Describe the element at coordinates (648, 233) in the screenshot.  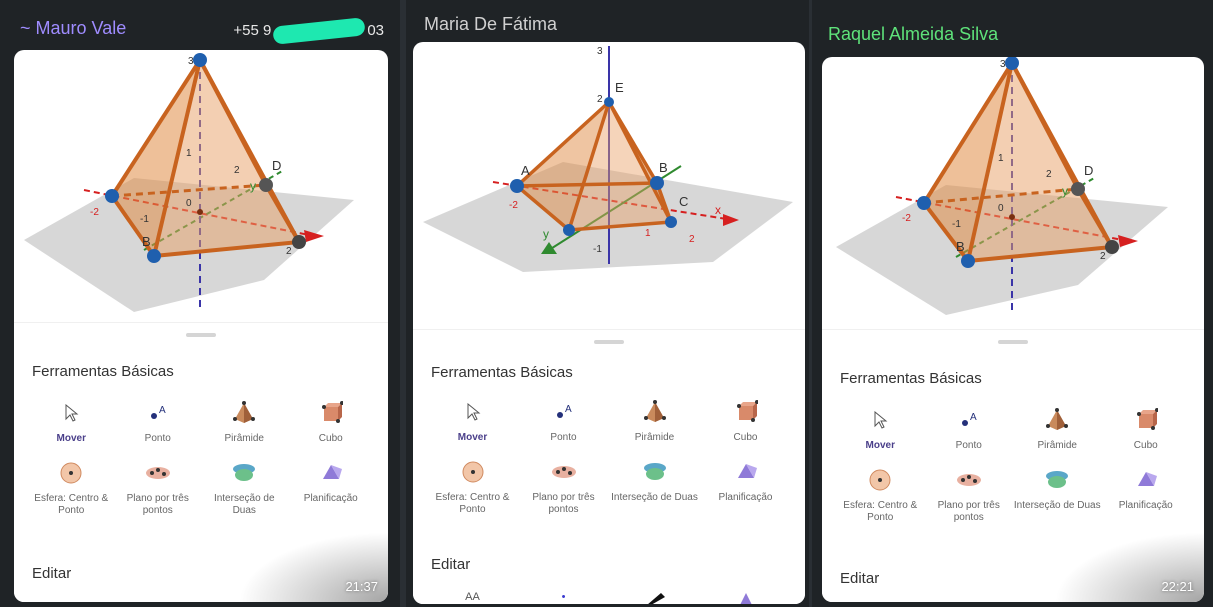
I see `x-tick-1: 1` at that location.